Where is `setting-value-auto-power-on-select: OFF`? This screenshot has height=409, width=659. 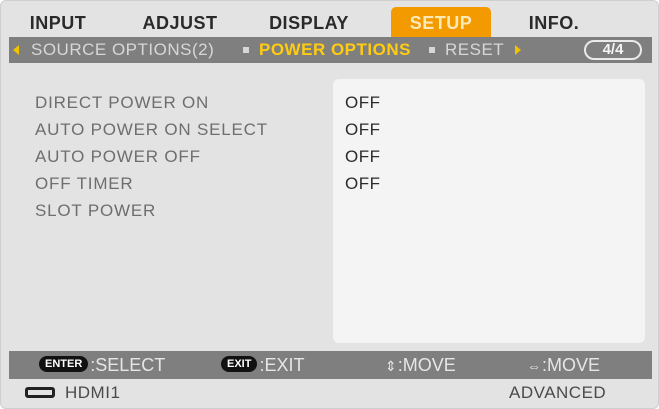
setting-value-auto-power-on-select: OFF is located at coordinates (363, 130).